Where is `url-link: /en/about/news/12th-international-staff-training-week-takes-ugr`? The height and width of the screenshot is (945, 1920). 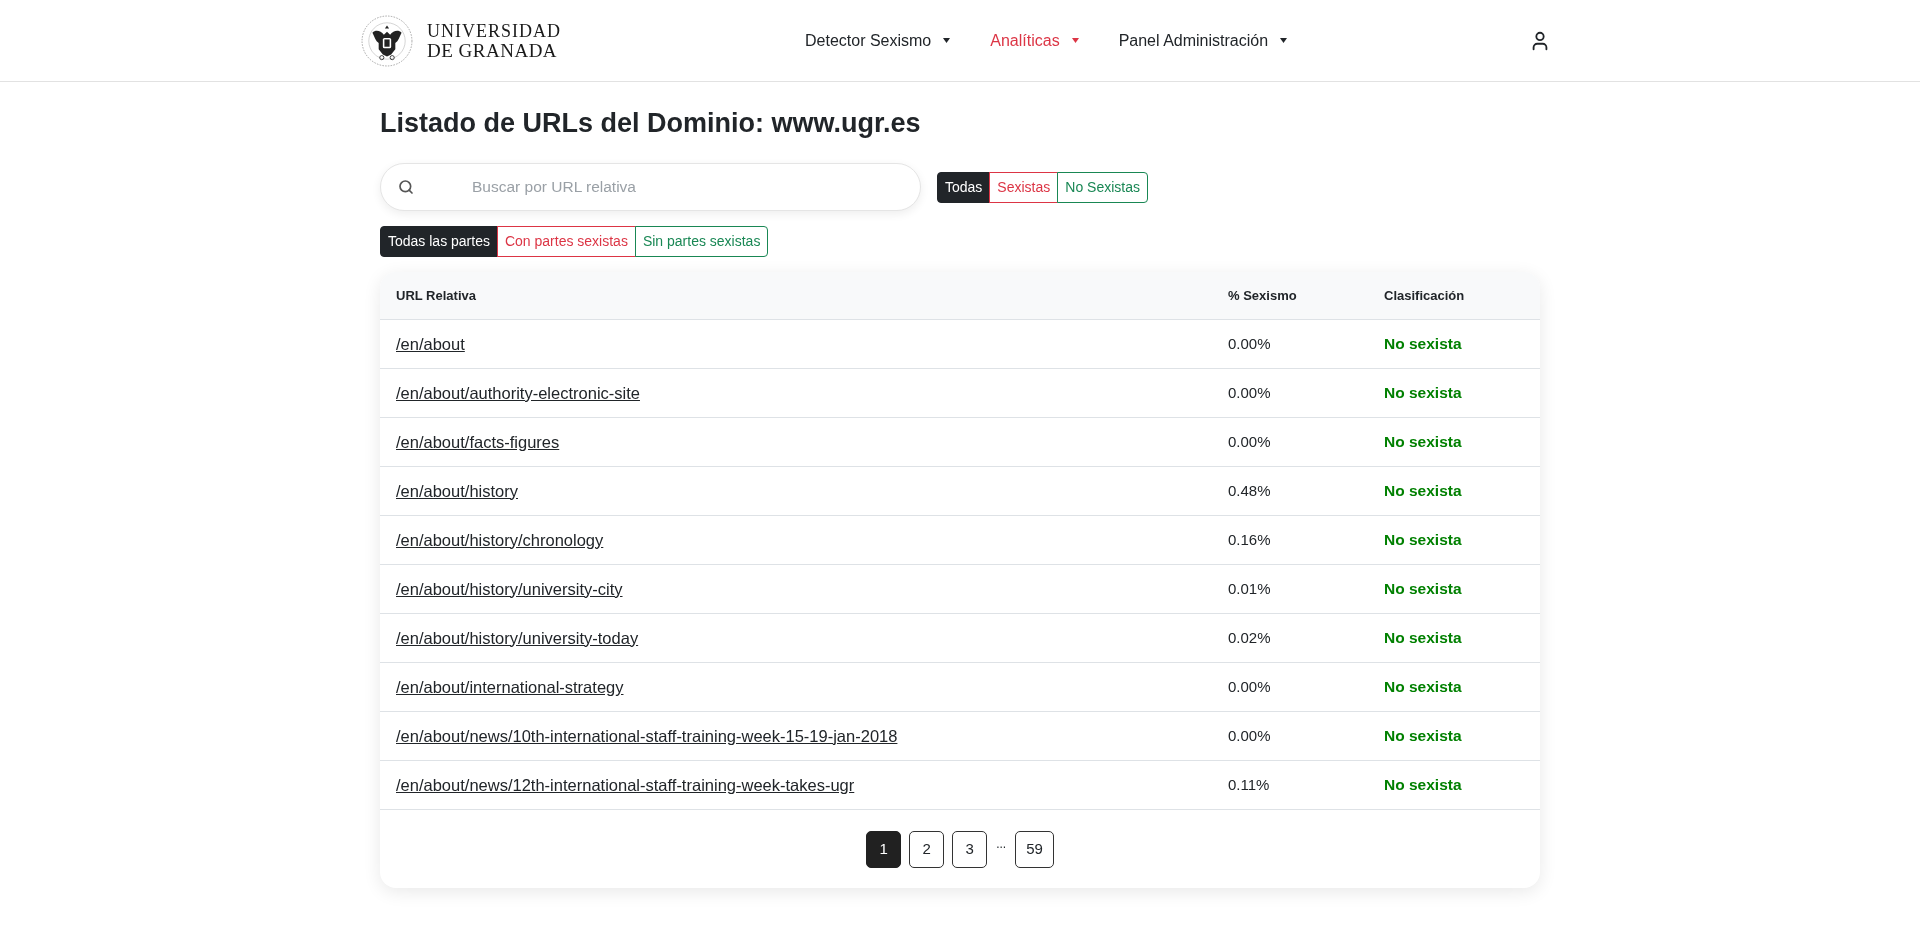 url-link: /en/about/news/12th-international-staff-training-week-takes-ugr is located at coordinates (625, 784).